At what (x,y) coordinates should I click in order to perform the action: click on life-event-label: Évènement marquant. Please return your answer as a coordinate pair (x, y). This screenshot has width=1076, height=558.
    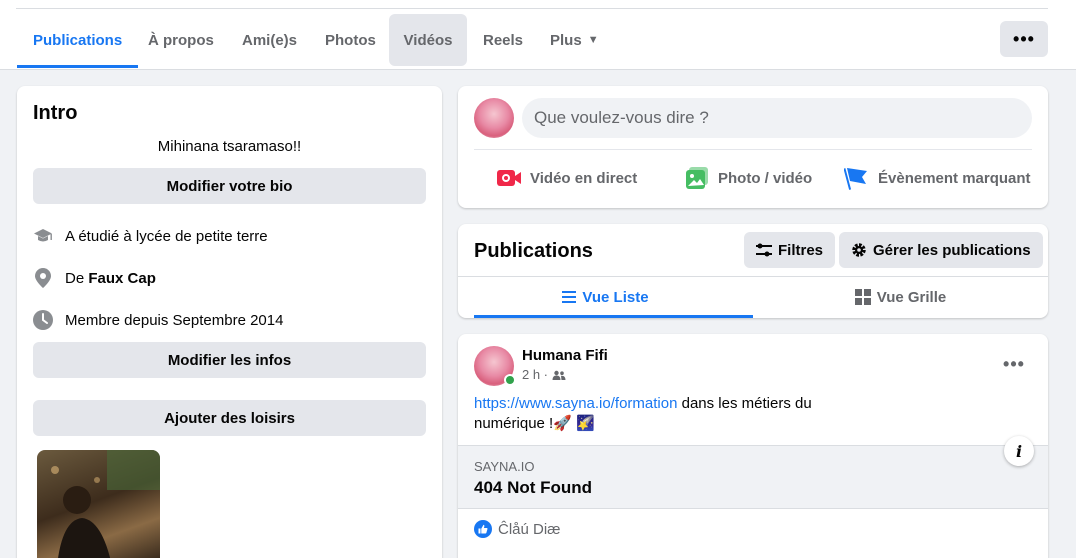
    Looking at the image, I should click on (954, 178).